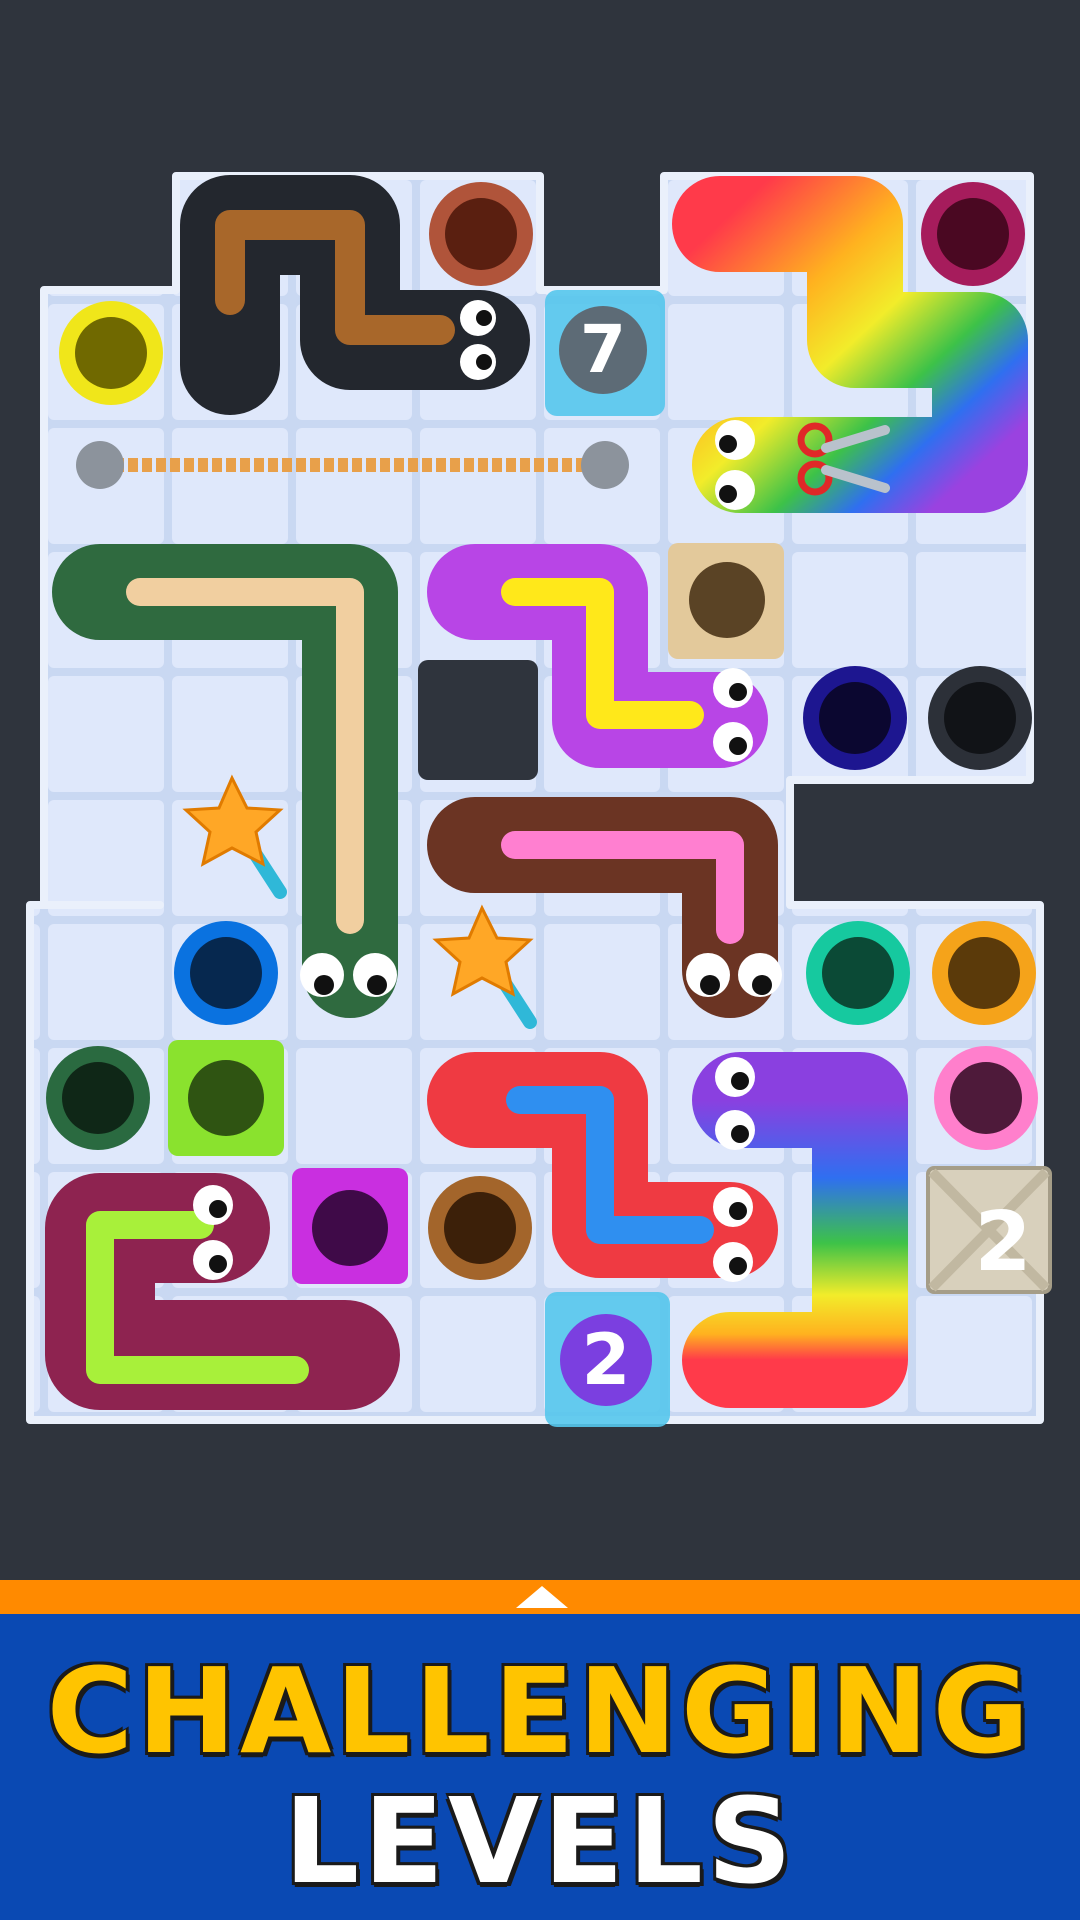  Describe the element at coordinates (111, 353) in the screenshot. I see `hole-yellow` at that location.